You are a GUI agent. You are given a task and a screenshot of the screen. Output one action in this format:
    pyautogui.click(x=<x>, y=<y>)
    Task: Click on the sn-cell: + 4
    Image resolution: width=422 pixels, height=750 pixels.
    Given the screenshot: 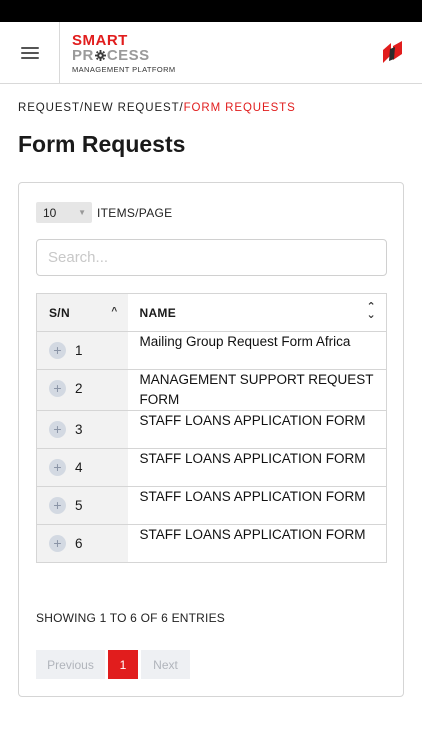 What is the action you would take?
    pyautogui.click(x=82, y=467)
    